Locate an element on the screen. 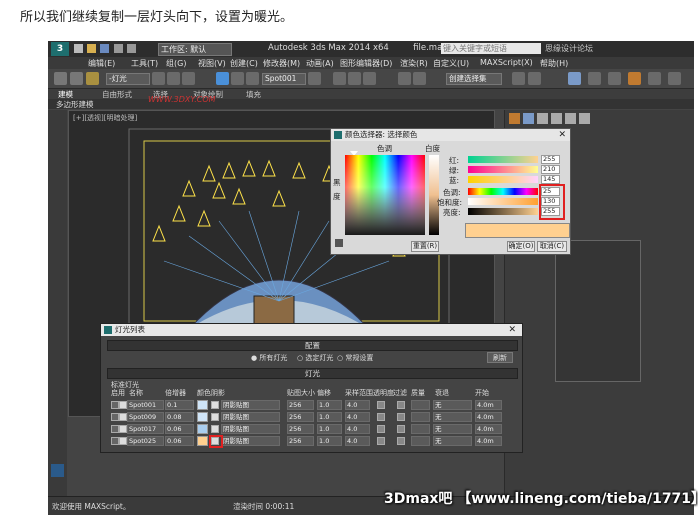 Image resolution: width=698 pixels, height=519 pixels. undo-icon is located at coordinates (118, 48).